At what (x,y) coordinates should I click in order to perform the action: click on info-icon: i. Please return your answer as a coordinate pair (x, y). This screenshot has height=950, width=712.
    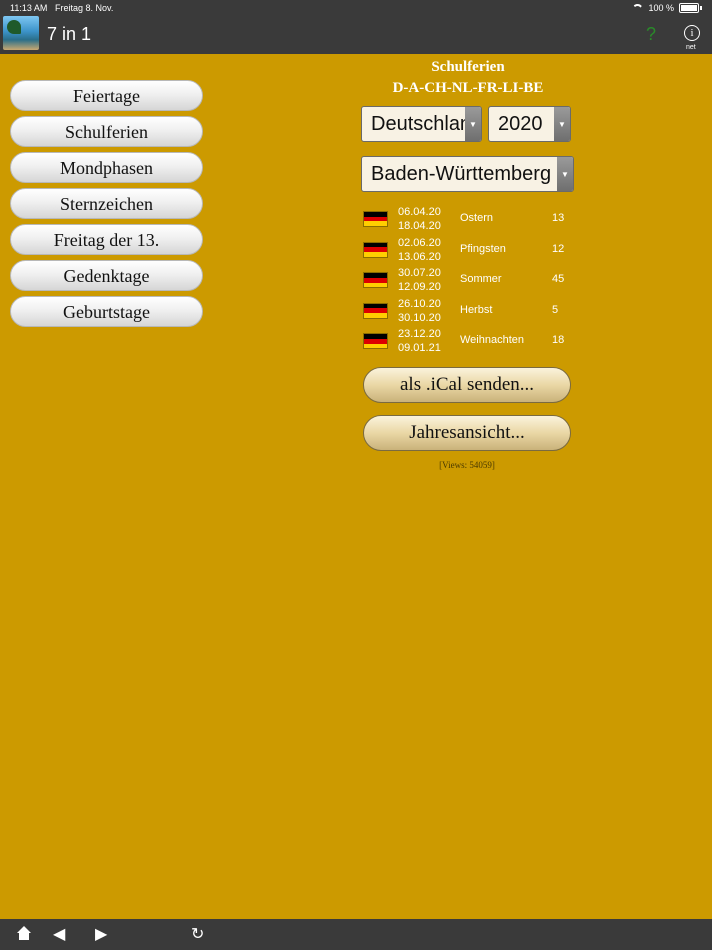
    Looking at the image, I should click on (692, 33).